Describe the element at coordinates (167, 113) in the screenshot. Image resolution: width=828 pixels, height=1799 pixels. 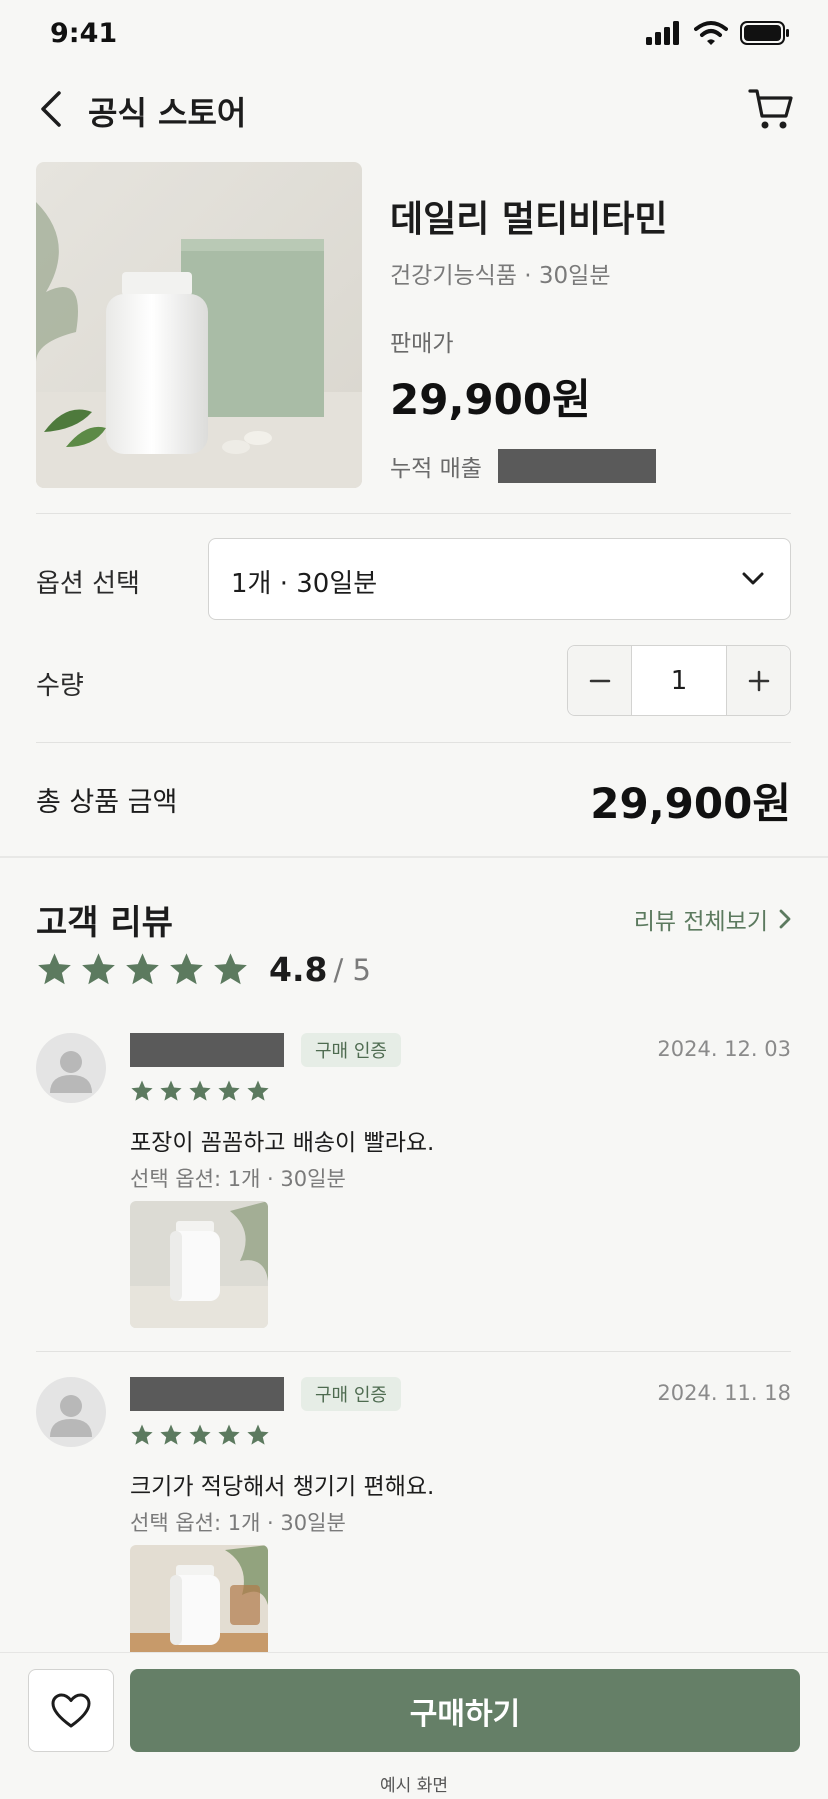
I see `page-title: 공식 스토어` at that location.